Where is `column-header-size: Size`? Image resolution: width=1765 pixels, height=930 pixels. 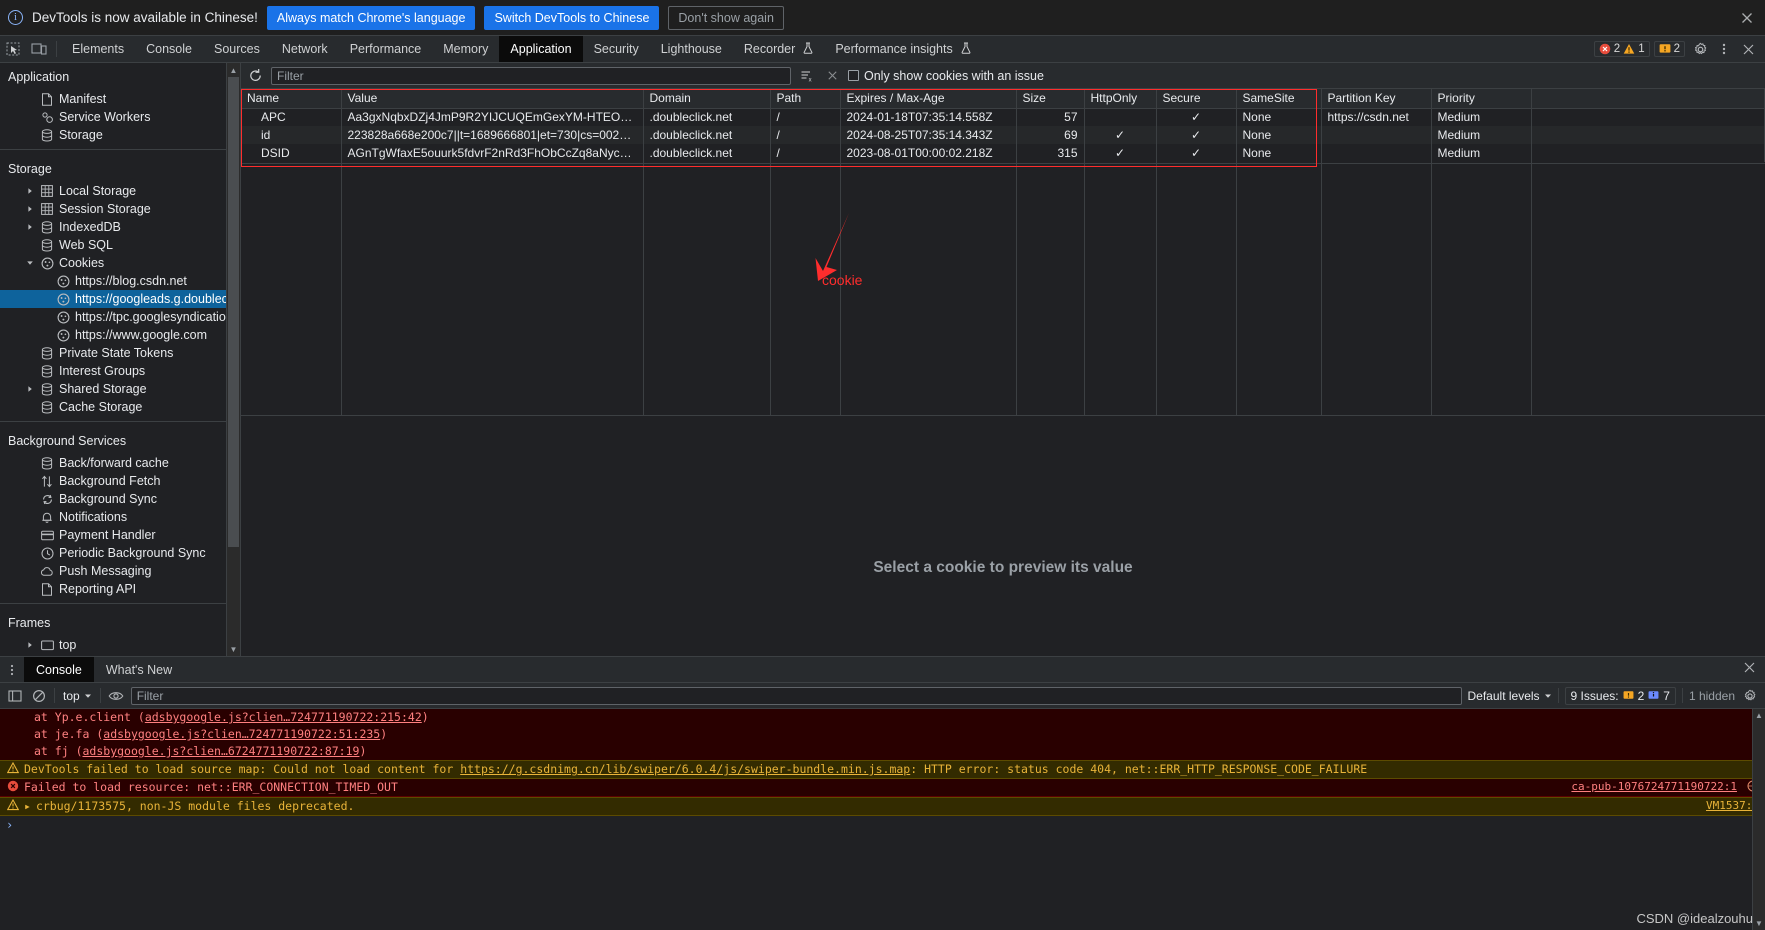
column-header-size: Size is located at coordinates (1050, 99).